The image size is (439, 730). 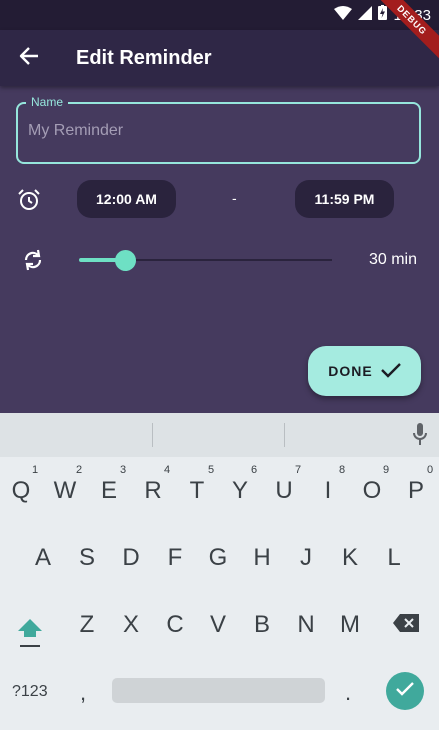 I want to click on start-time-button: 12:00 AM, so click(x=126, y=199).